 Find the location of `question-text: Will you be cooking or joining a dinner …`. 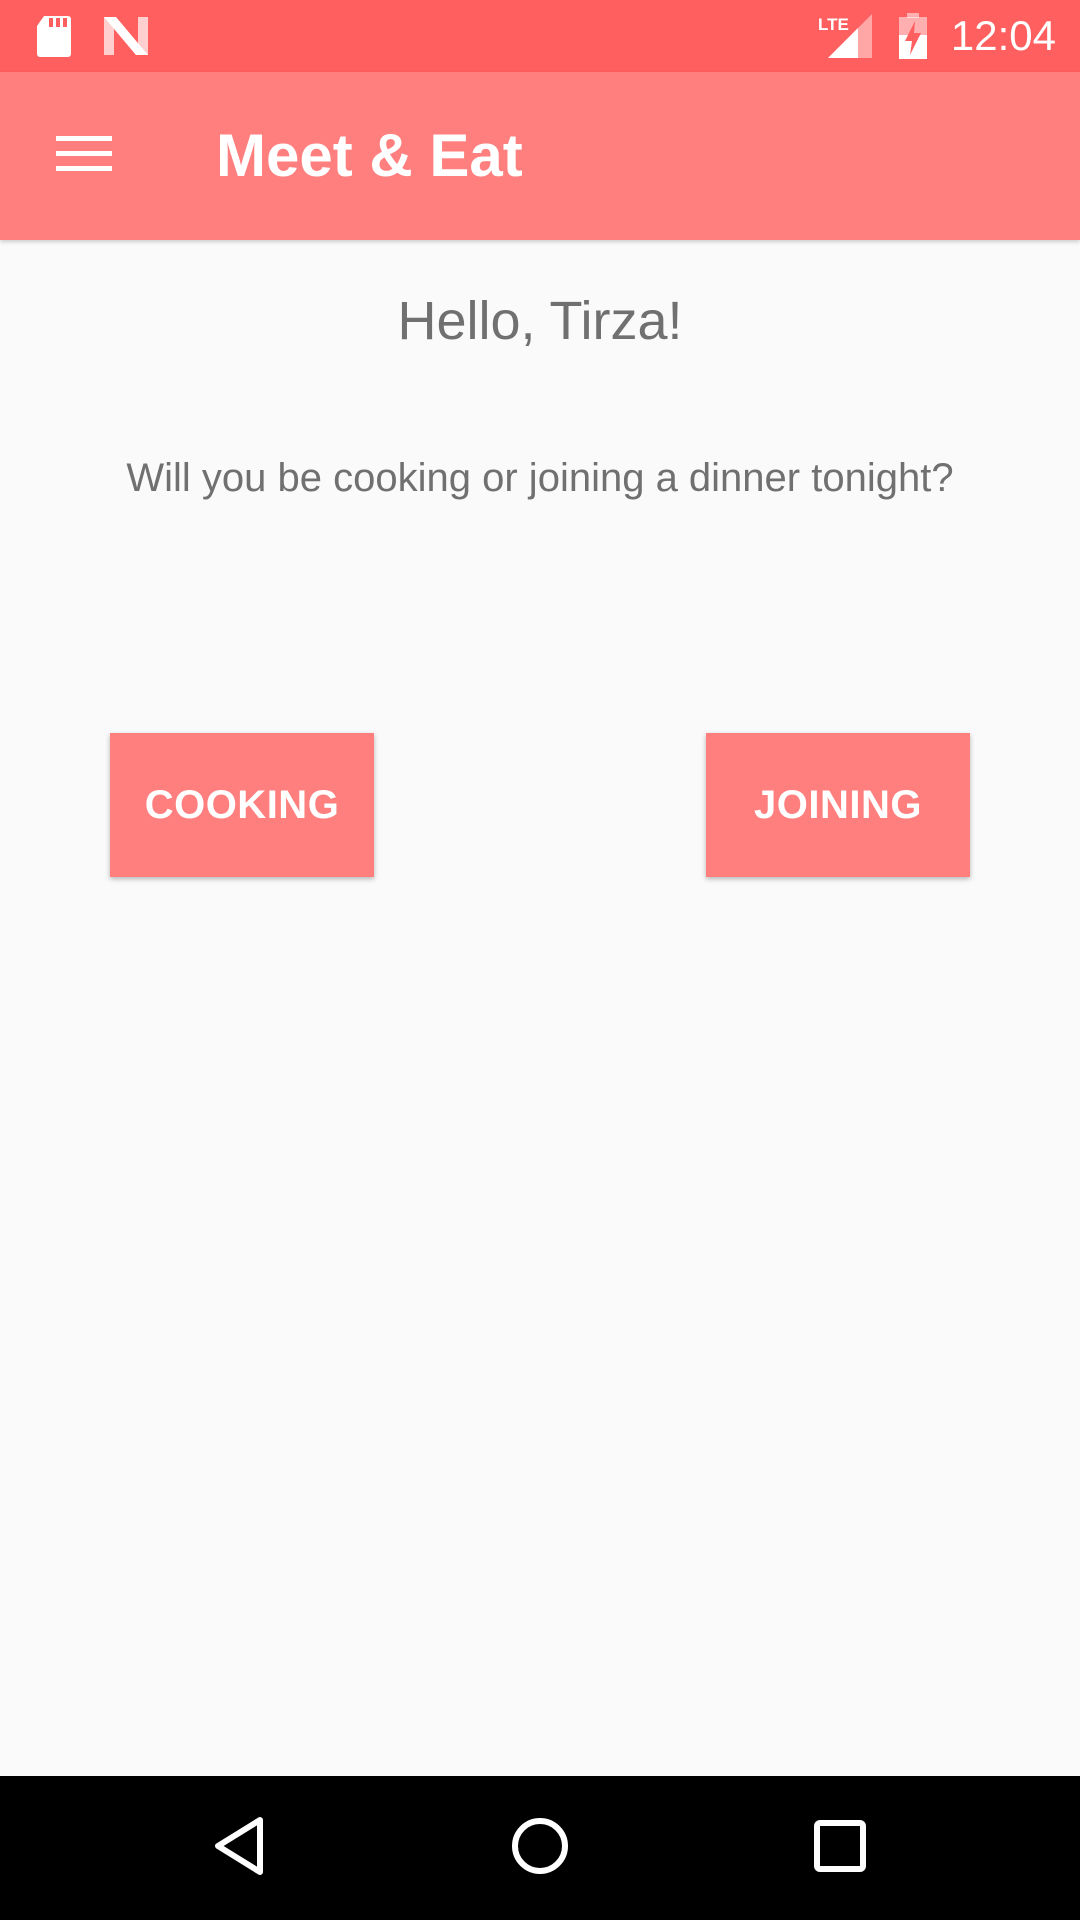

question-text: Will you be cooking or joining a dinner … is located at coordinates (540, 478).